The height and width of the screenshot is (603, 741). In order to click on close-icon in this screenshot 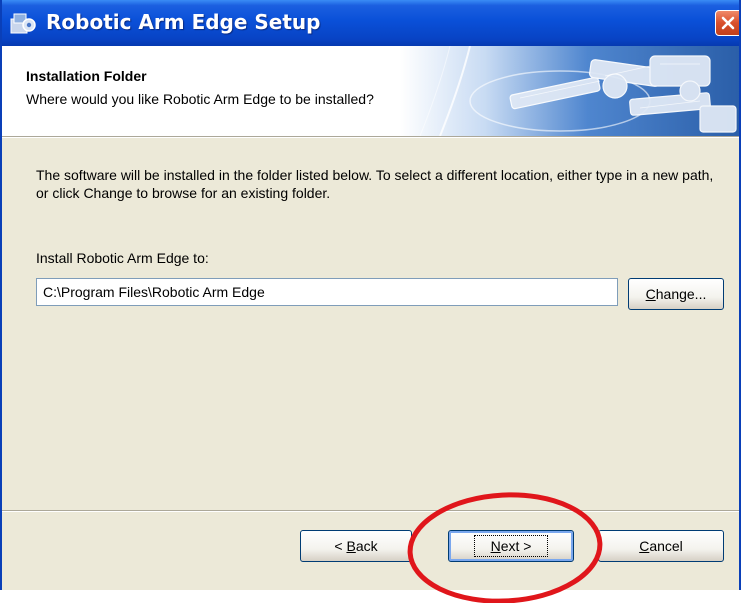, I will do `click(728, 23)`.